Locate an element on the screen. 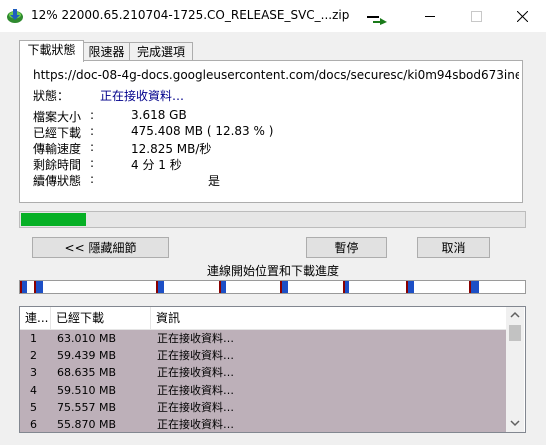 The width and height of the screenshot is (546, 445). cell-downloaded: 55.870 MB is located at coordinates (87, 424).